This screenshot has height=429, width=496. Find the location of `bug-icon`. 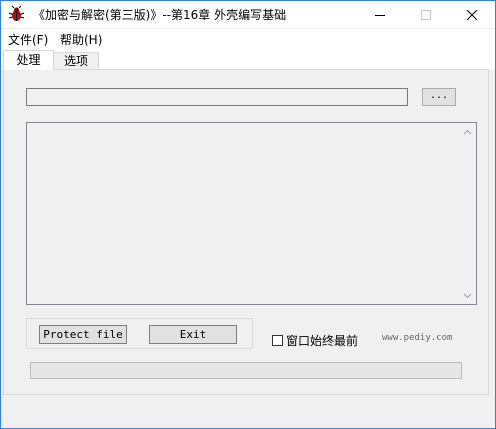

bug-icon is located at coordinates (16, 14).